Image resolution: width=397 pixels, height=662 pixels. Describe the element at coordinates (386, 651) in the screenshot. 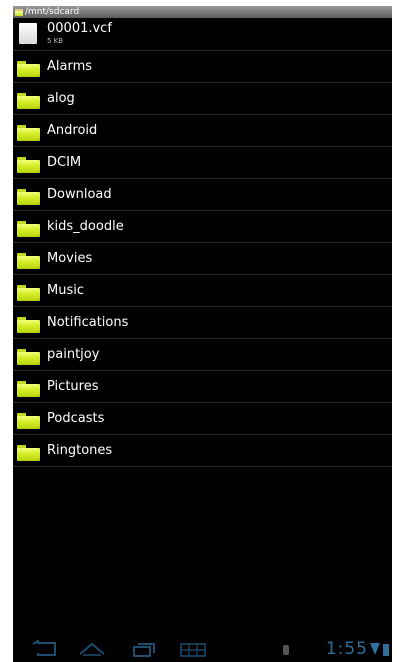

I see `battery-icon` at that location.